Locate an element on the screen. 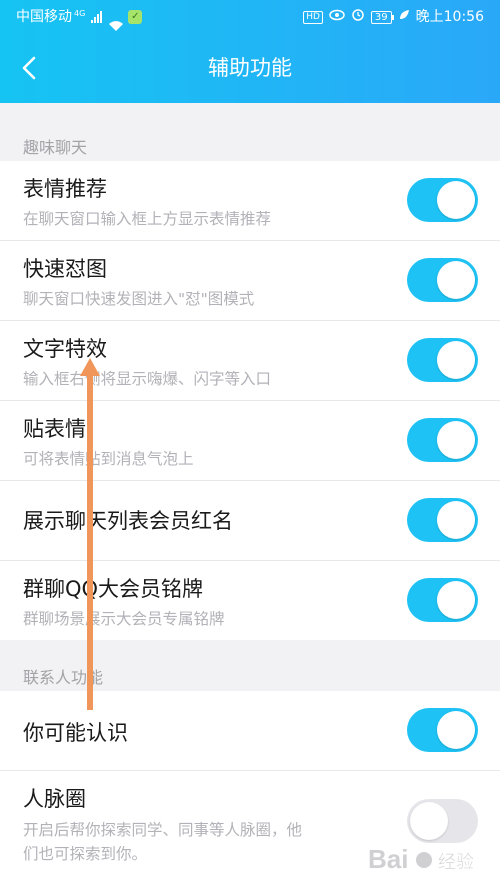 The image size is (500, 889). setting-title: 快速怼图 is located at coordinates (65, 269).